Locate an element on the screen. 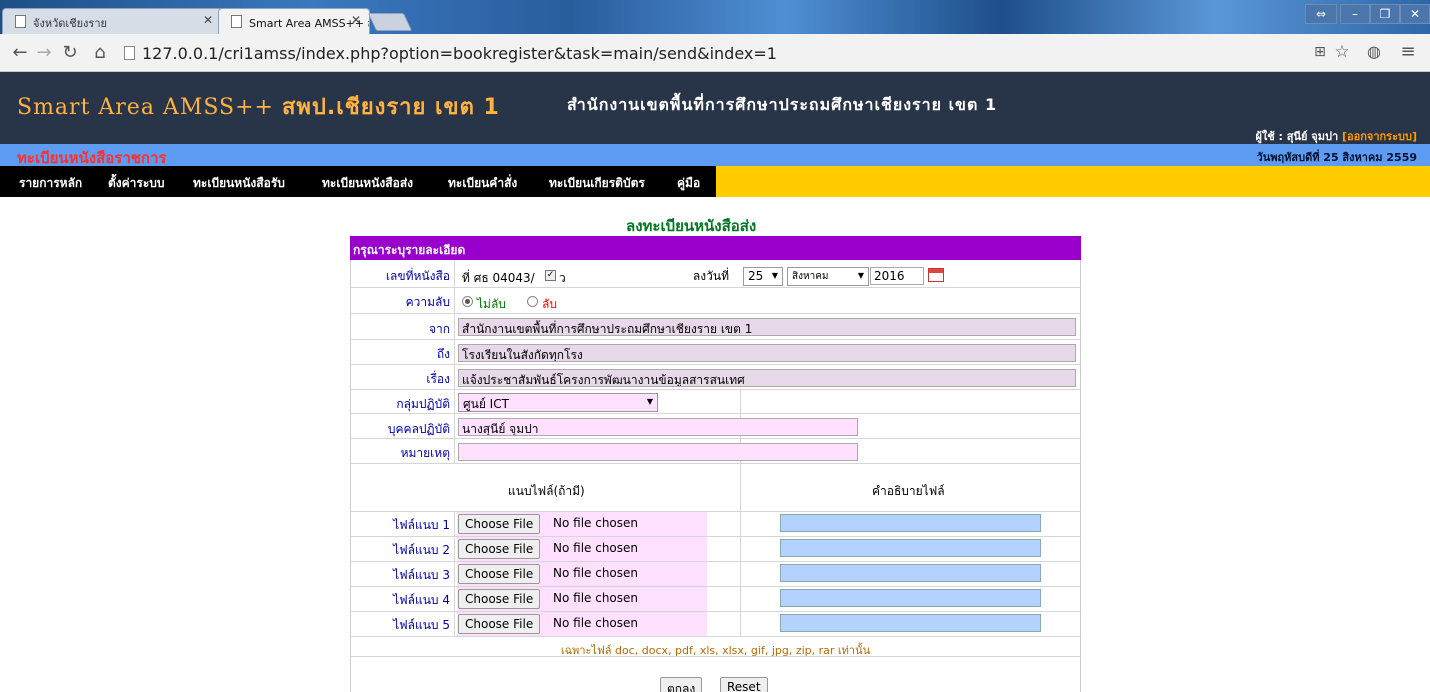 The image size is (1430, 692). date-month-select: สิงหาคม ▼ is located at coordinates (828, 276).